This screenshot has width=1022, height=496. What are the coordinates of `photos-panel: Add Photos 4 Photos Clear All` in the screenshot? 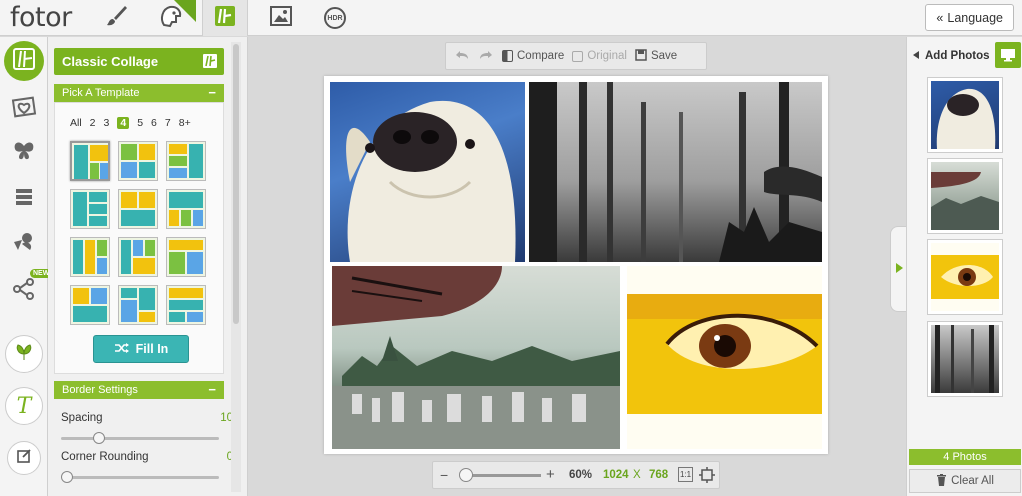 It's located at (964, 266).